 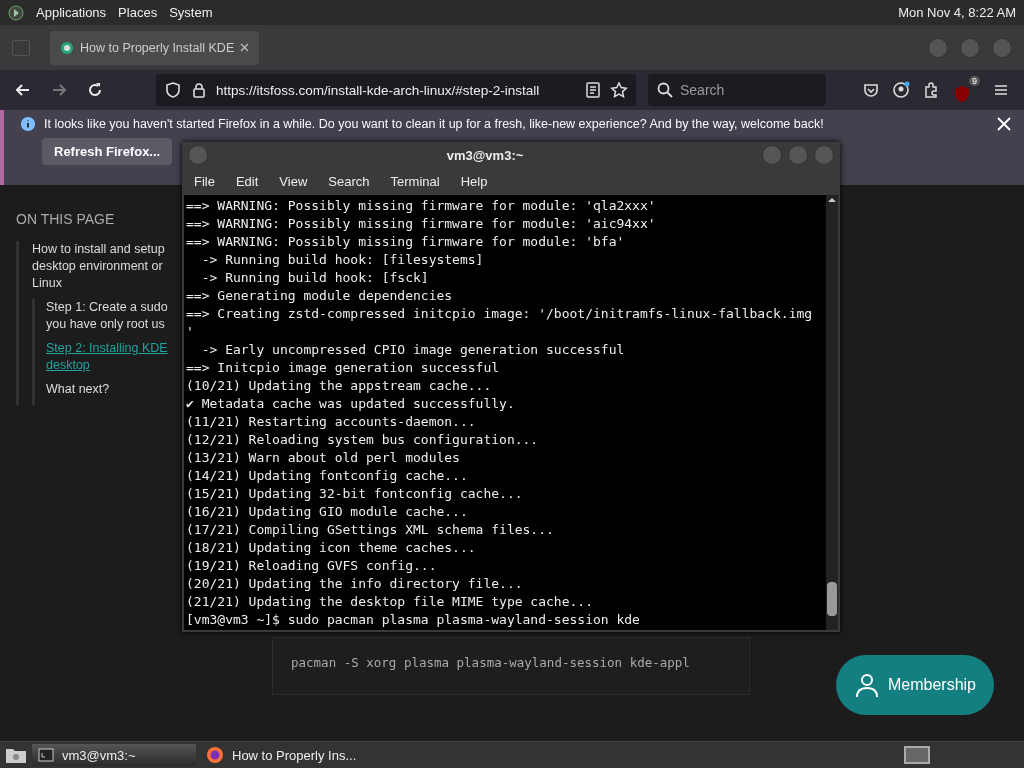 I want to click on shield-icon, so click(x=173, y=90).